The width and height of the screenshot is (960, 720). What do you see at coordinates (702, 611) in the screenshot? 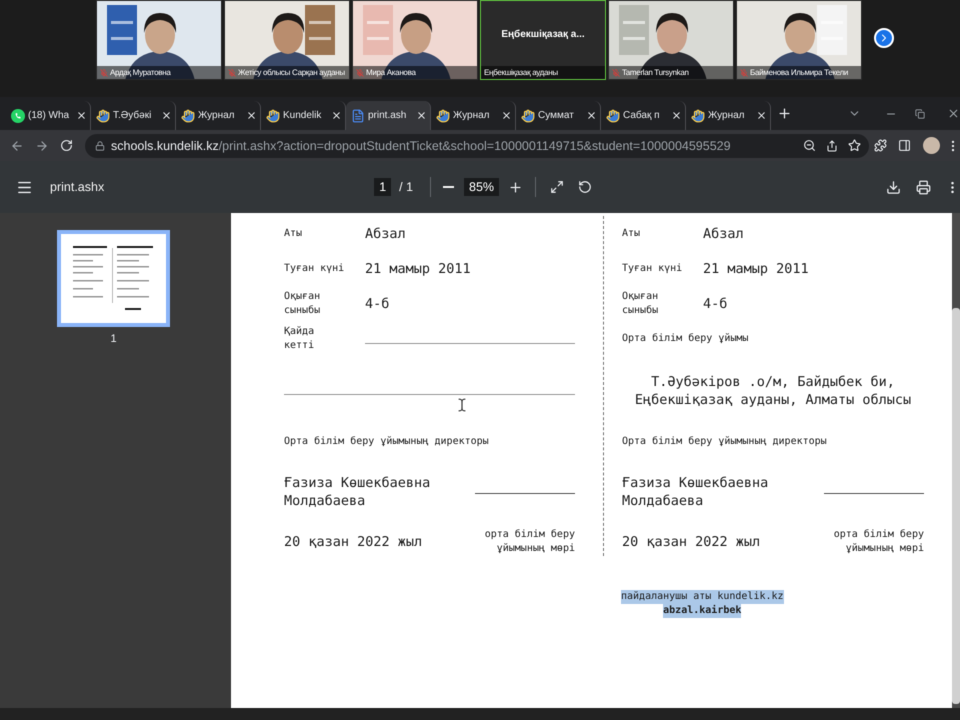
I see `username-text: abzal.kairbek` at bounding box center [702, 611].